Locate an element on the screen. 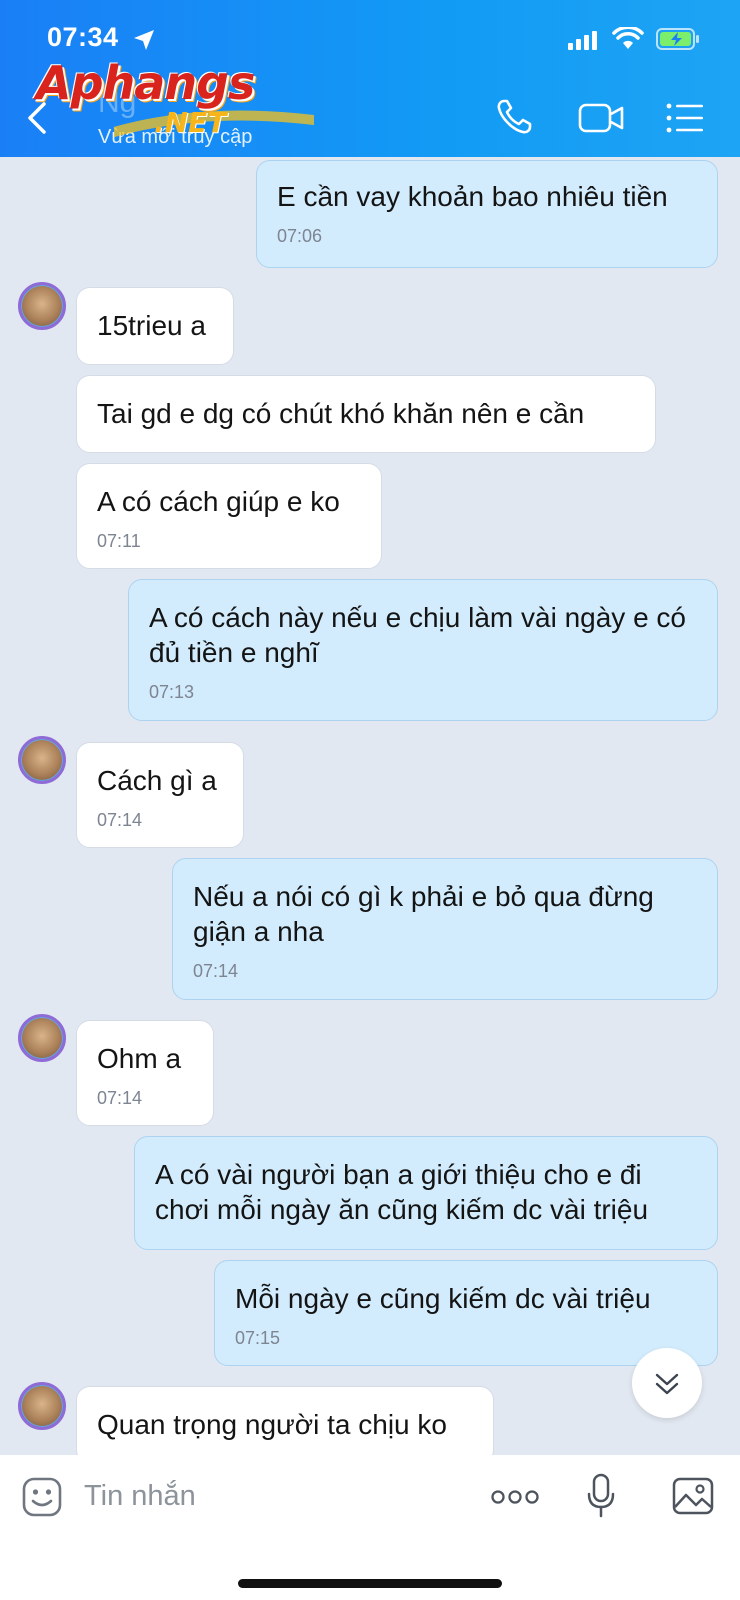 This screenshot has height=1600, width=740. message-bubble-incoming: Cách gì a 07:14 is located at coordinates (160, 795).